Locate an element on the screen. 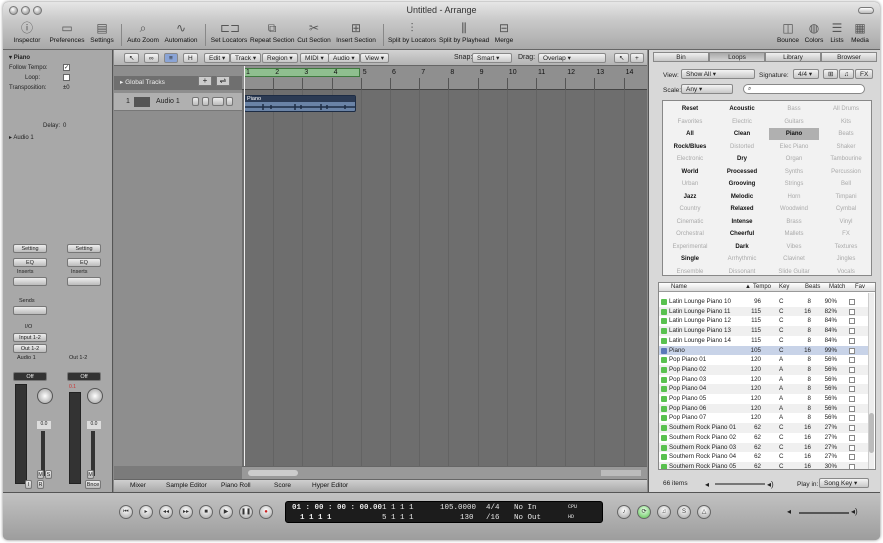  insert-slot is located at coordinates (30, 281).